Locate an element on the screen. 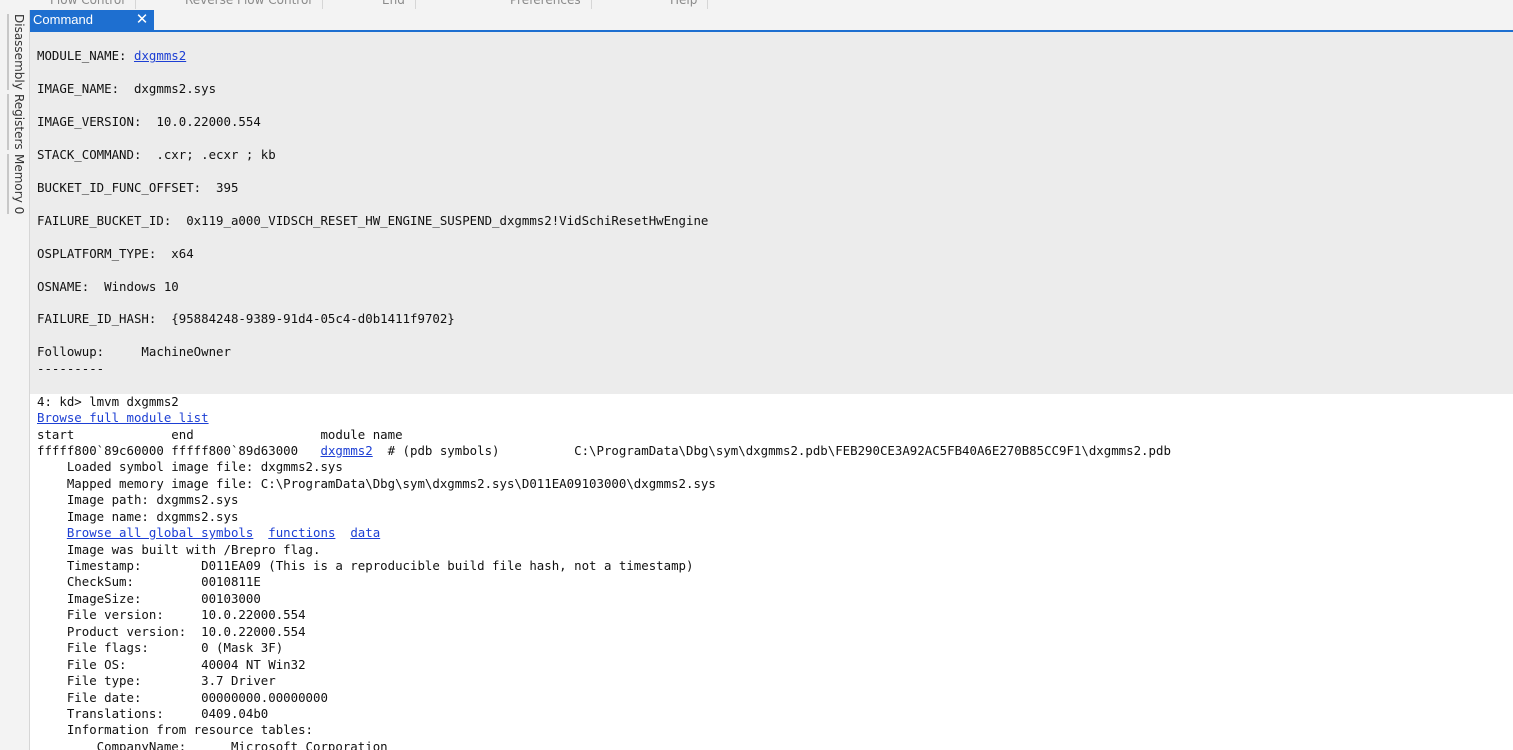 The image size is (1513, 750). image-name-line: IMAGE_NAME: dxgmms2.sys is located at coordinates (127, 89).